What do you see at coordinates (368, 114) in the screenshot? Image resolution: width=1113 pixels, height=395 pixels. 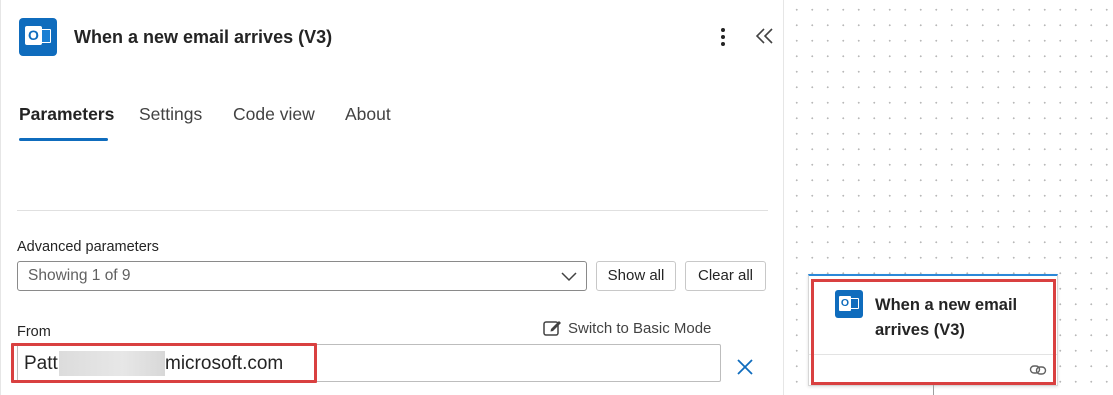 I see `tab-about: About` at bounding box center [368, 114].